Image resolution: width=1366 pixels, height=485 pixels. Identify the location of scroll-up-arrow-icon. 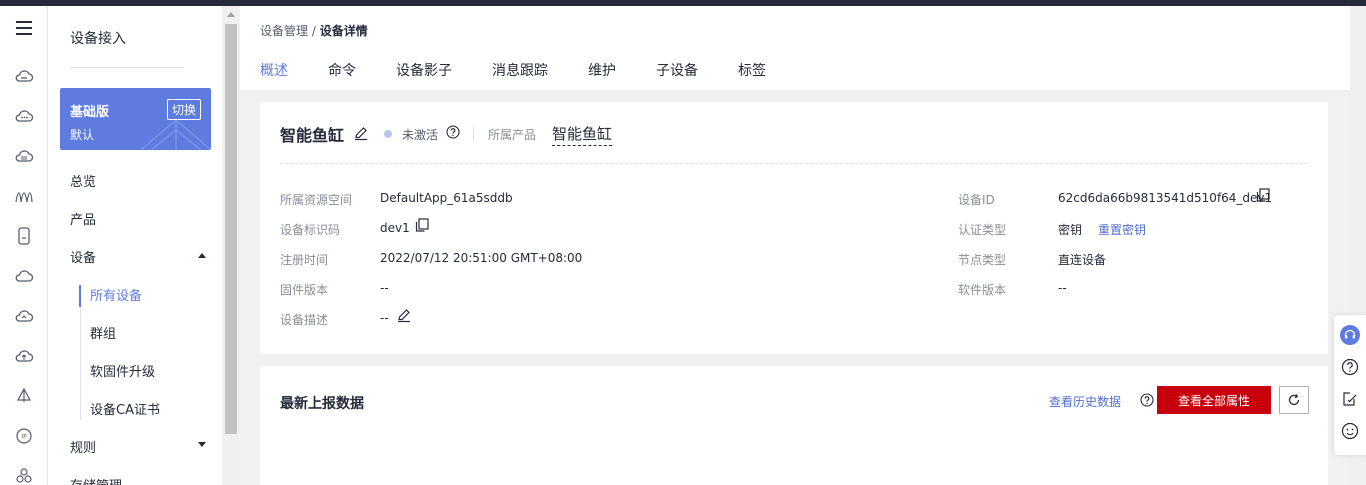
(231, 14).